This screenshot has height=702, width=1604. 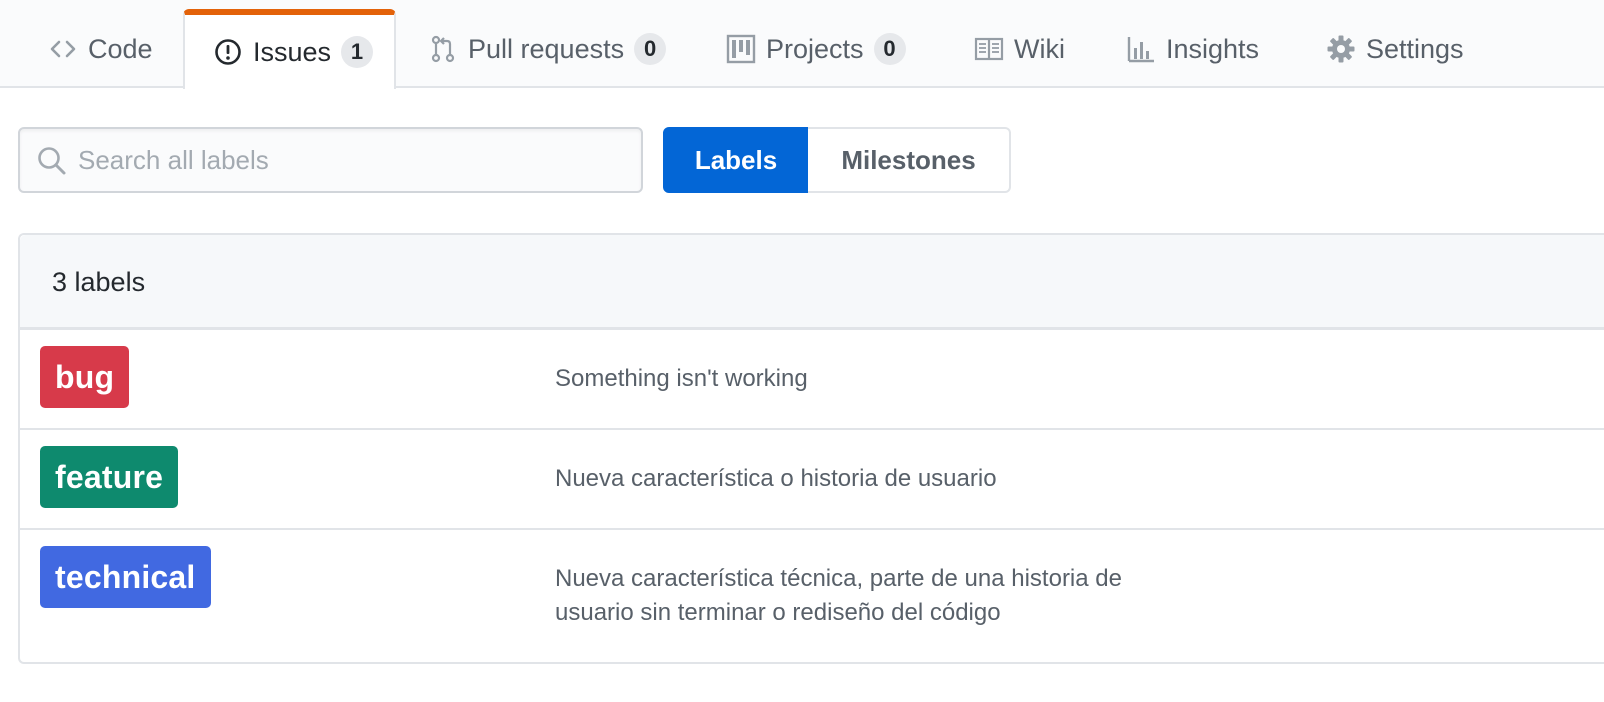 I want to click on tab-code: Code, so click(x=100, y=49).